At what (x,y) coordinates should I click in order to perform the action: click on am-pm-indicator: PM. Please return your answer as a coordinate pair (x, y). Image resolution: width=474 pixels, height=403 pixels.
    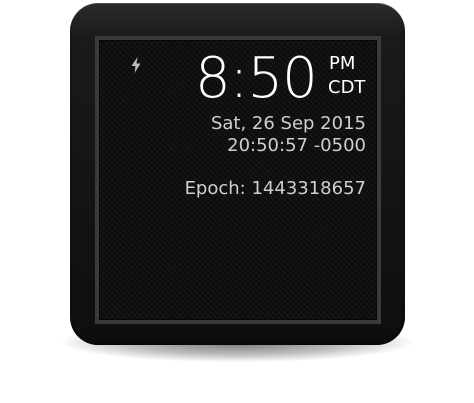
    Looking at the image, I should click on (342, 63).